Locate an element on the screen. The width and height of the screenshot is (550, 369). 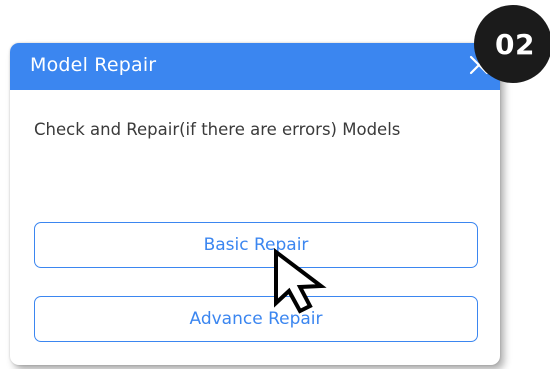
advance-repair-button: Advance Repair is located at coordinates (256, 319).